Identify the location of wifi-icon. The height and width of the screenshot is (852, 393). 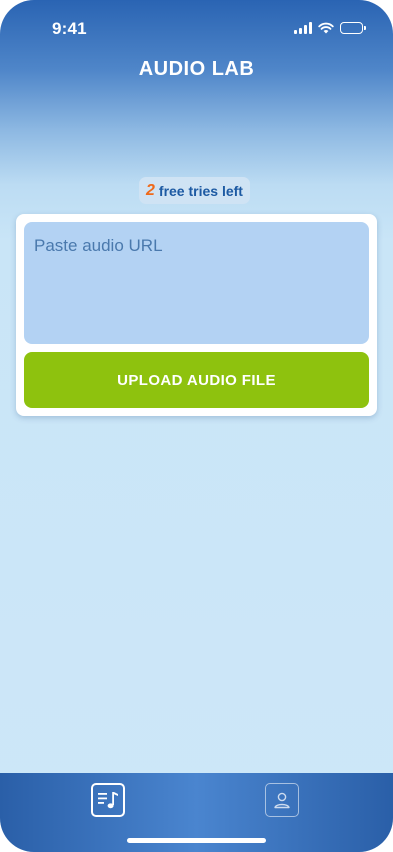
(326, 28).